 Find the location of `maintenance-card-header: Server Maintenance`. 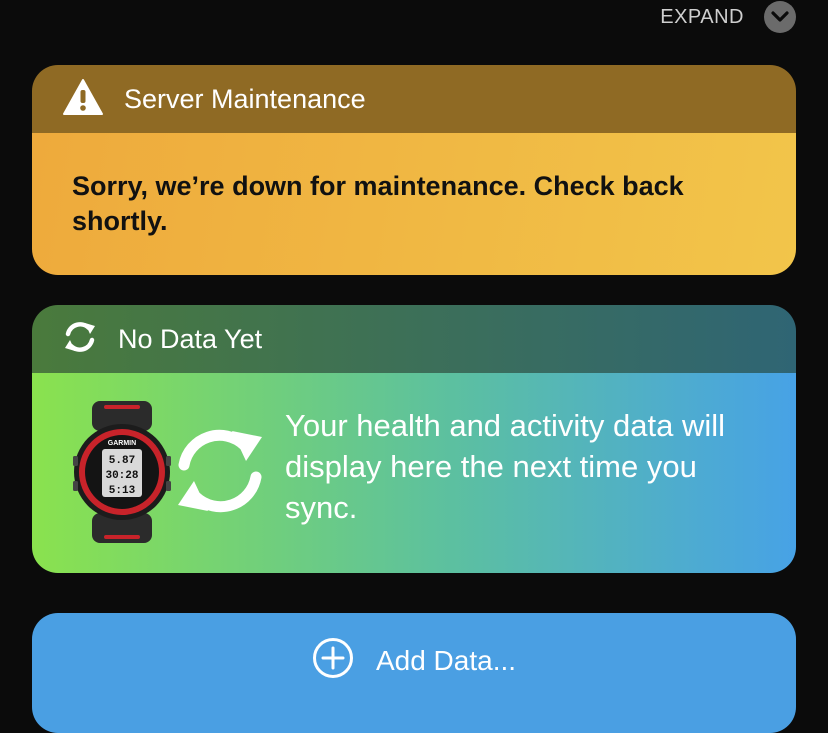

maintenance-card-header: Server Maintenance is located at coordinates (414, 99).